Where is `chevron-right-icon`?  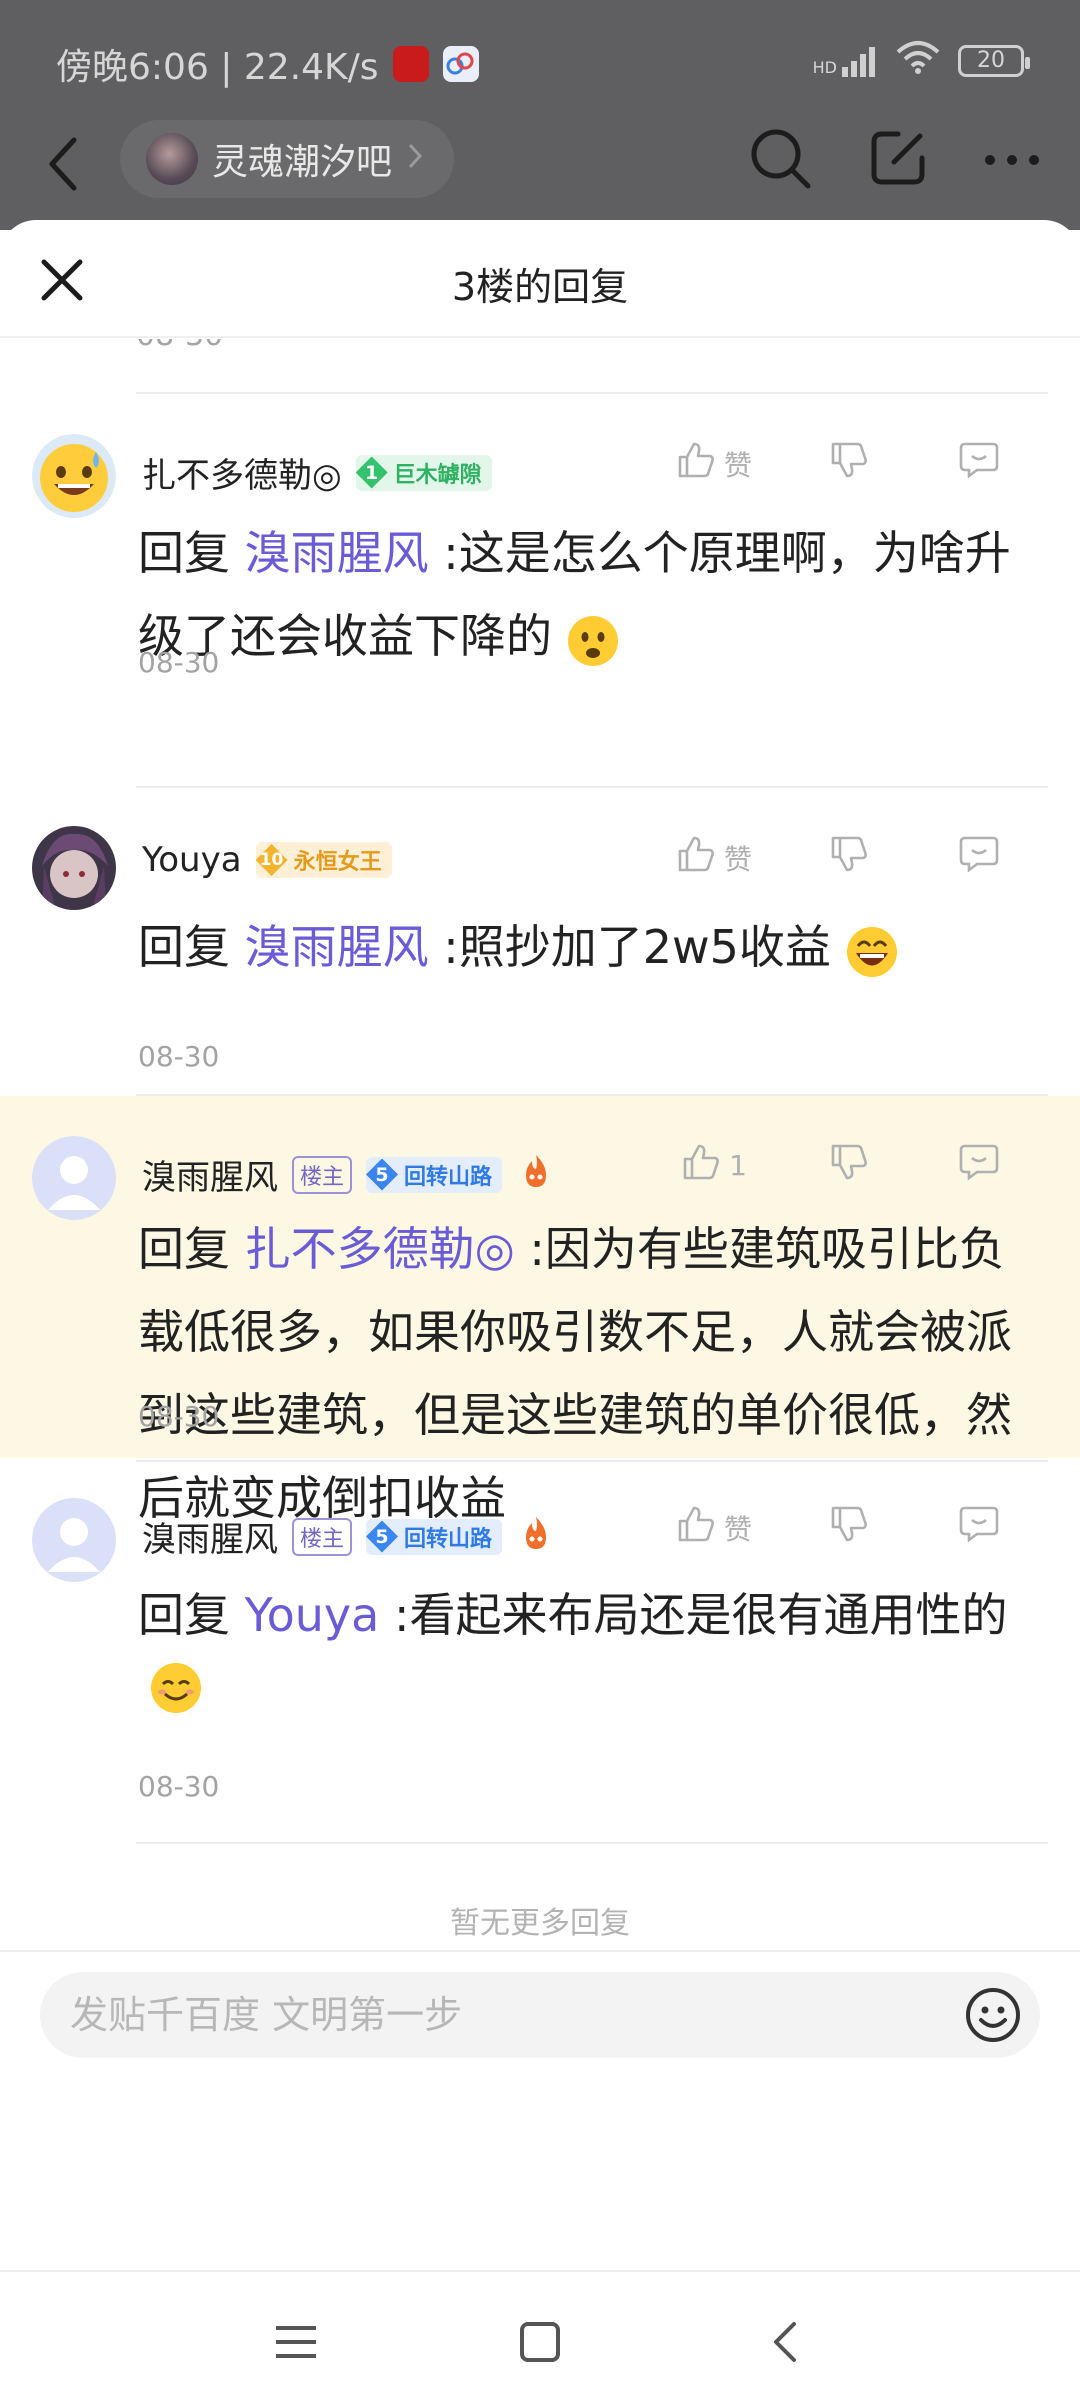 chevron-right-icon is located at coordinates (415, 159).